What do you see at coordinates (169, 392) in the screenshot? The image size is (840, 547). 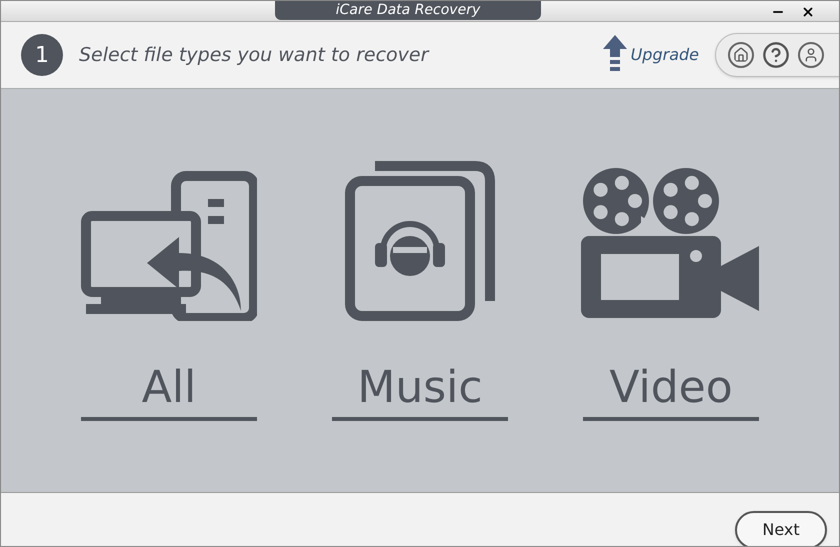 I see `file-type-option: All` at bounding box center [169, 392].